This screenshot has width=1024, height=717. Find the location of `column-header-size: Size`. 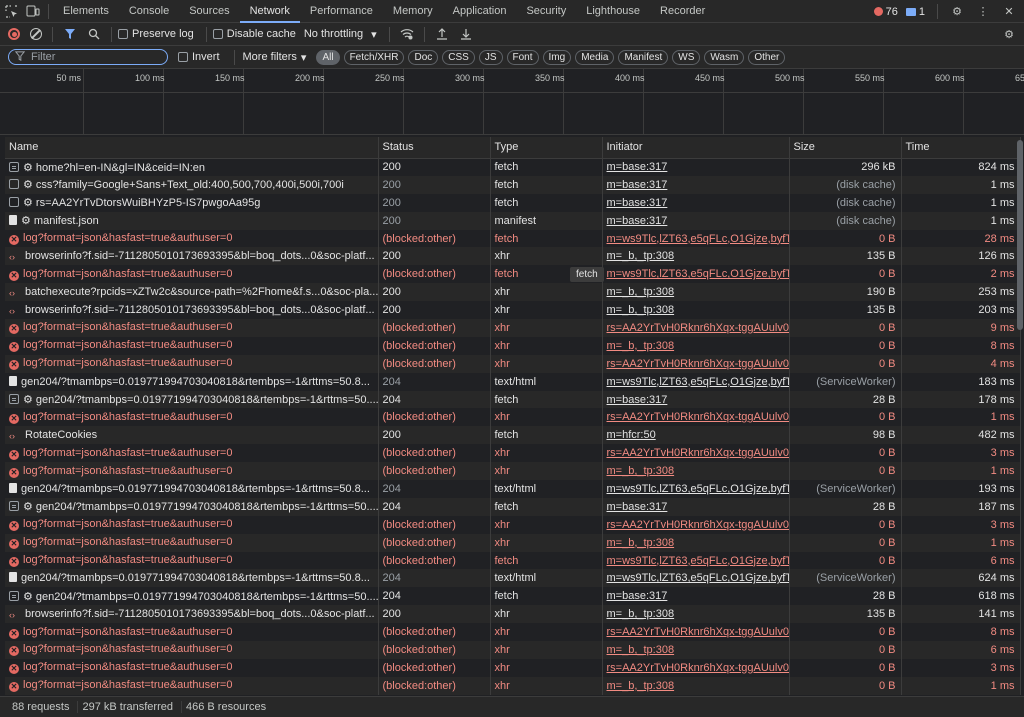

column-header-size: Size is located at coordinates (845, 148).